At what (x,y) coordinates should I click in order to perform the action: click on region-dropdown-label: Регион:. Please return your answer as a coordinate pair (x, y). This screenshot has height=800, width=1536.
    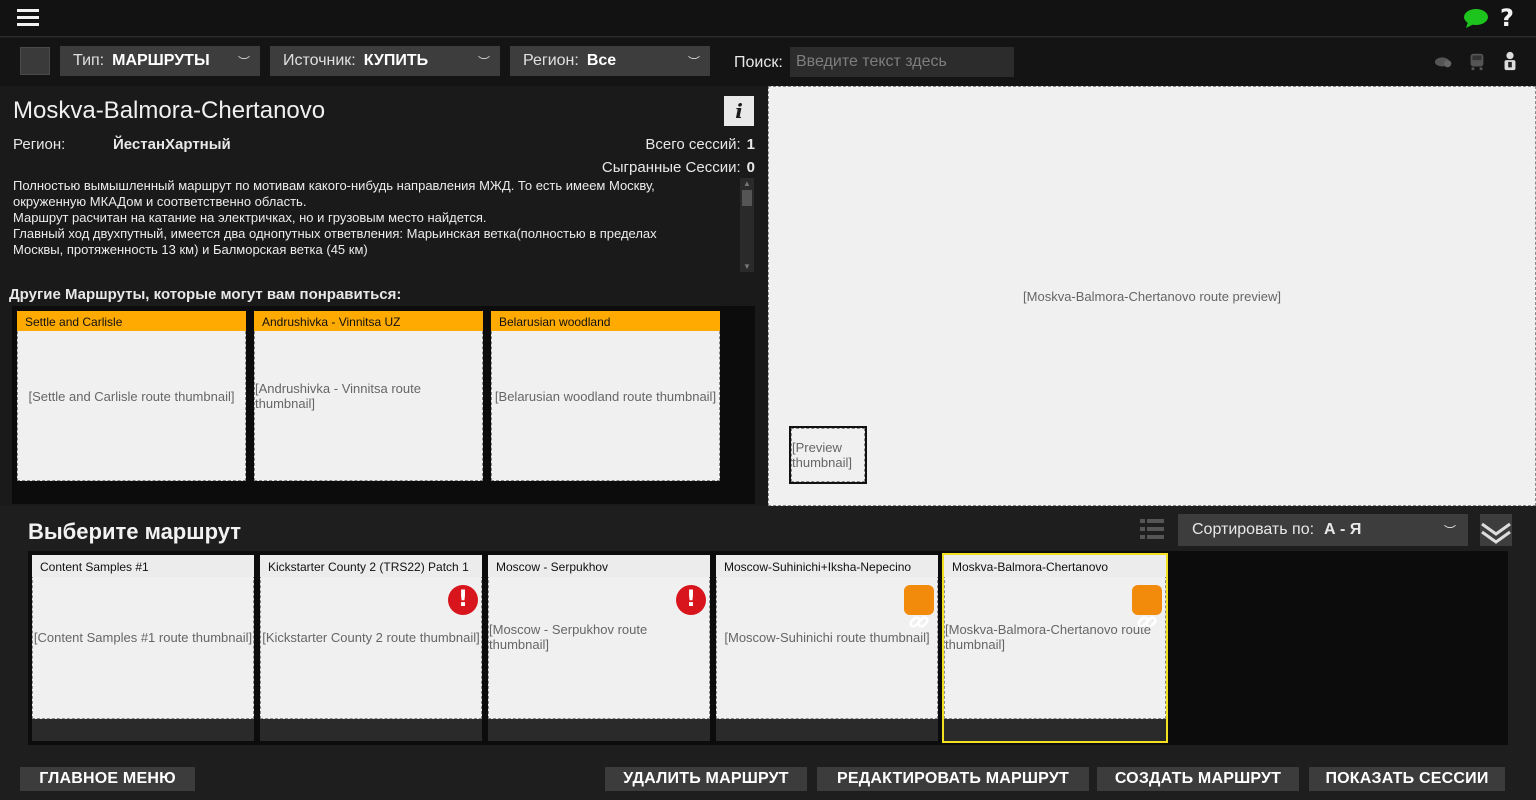
    Looking at the image, I should click on (551, 60).